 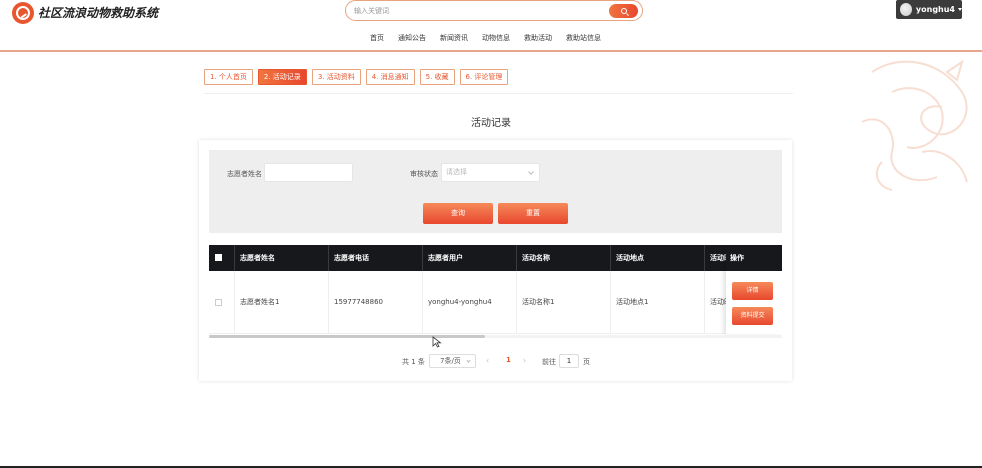 I want to click on caret-down-icon, so click(x=960, y=9).